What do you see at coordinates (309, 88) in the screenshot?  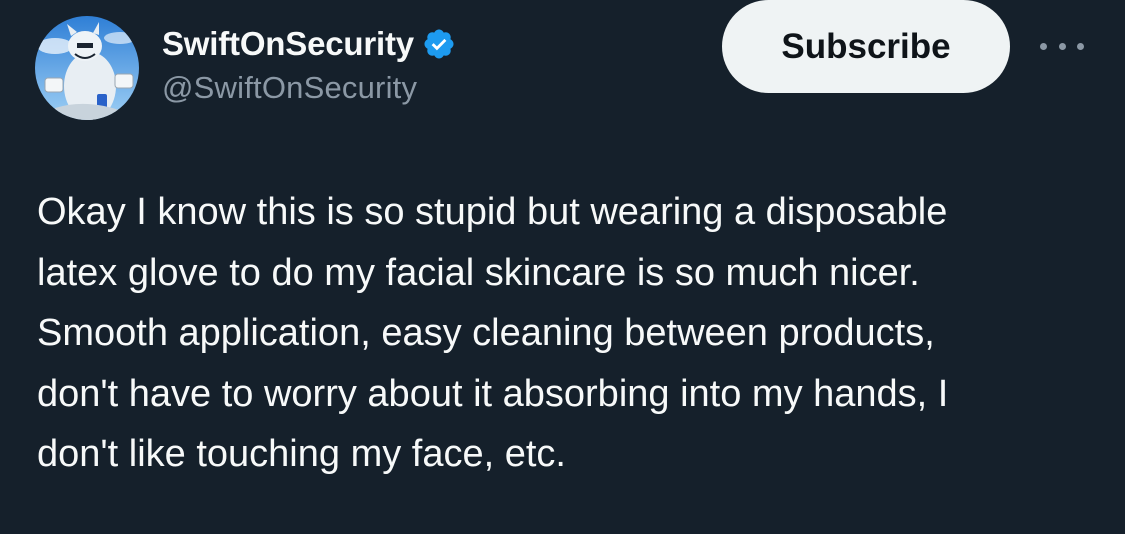 I see `author-handle: @SwiftOnSecurity` at bounding box center [309, 88].